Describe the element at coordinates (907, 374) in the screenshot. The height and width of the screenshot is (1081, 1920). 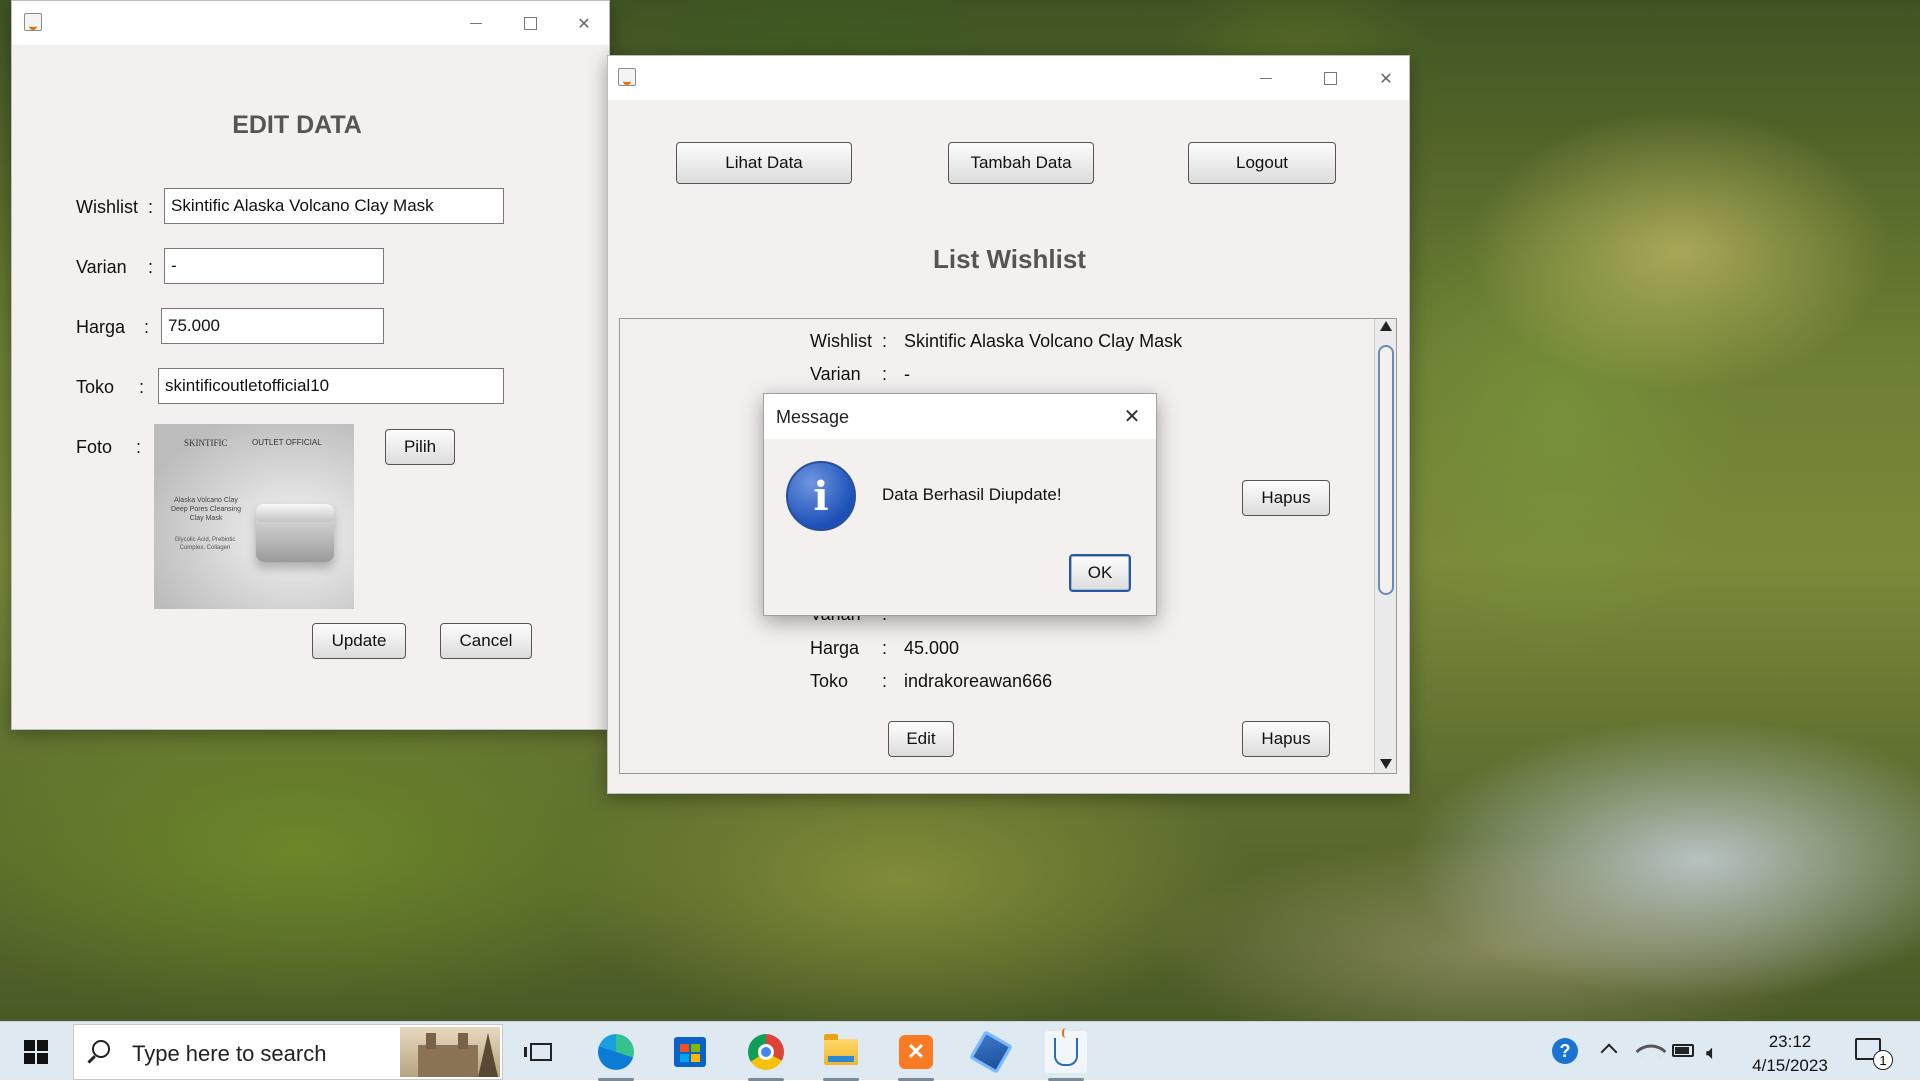
I see `item1-varian-value: -` at that location.